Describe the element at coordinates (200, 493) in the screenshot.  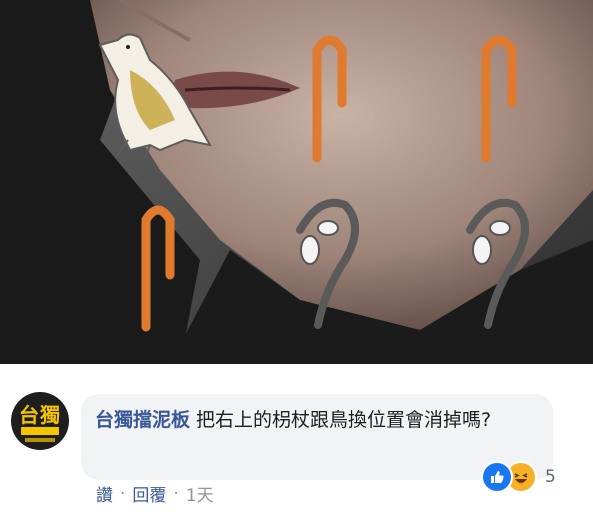
I see `timestamp: 1天` at that location.